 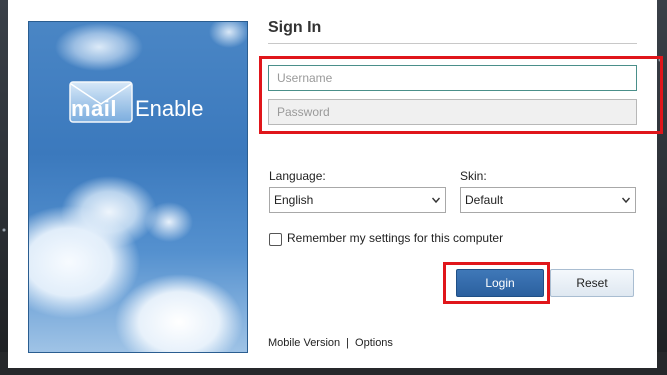 I want to click on logo-mail-text: mail, so click(x=94, y=108).